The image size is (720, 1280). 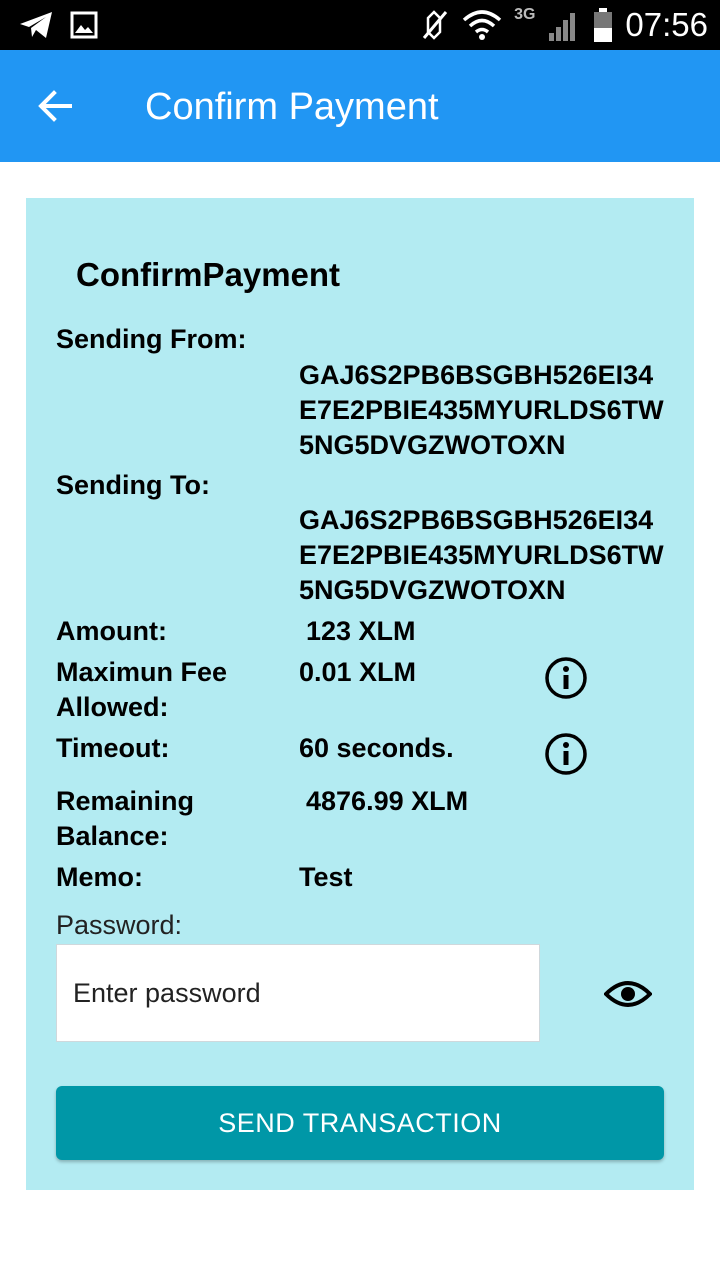 What do you see at coordinates (151, 339) in the screenshot?
I see `sending-from-label: Sending From:` at bounding box center [151, 339].